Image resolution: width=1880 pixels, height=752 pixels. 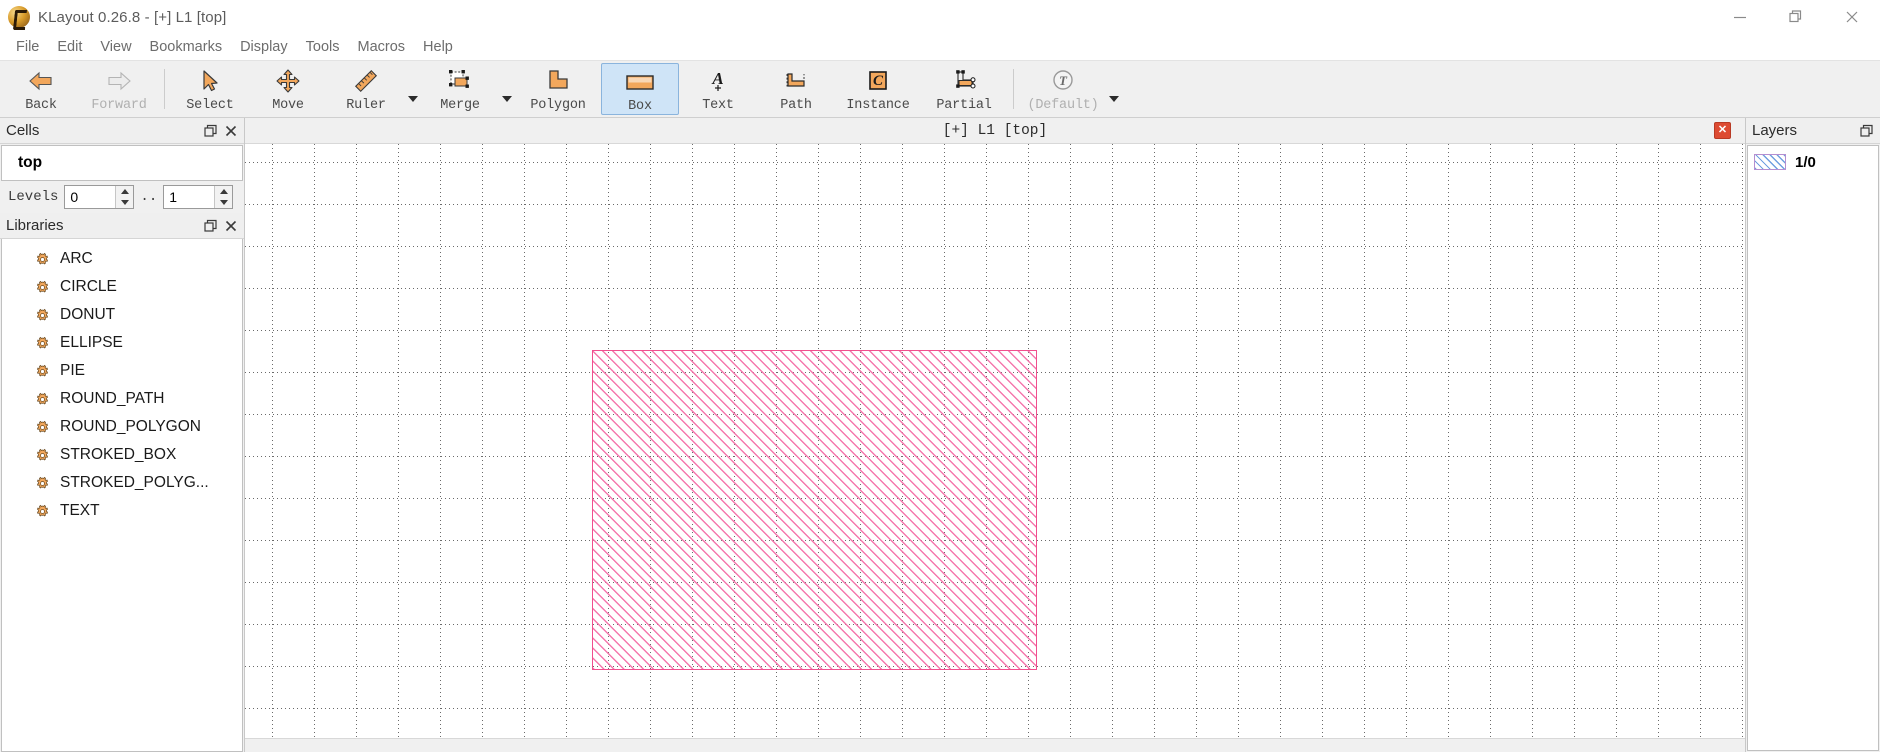 What do you see at coordinates (1813, 448) in the screenshot?
I see `layers-list: 1/0` at bounding box center [1813, 448].